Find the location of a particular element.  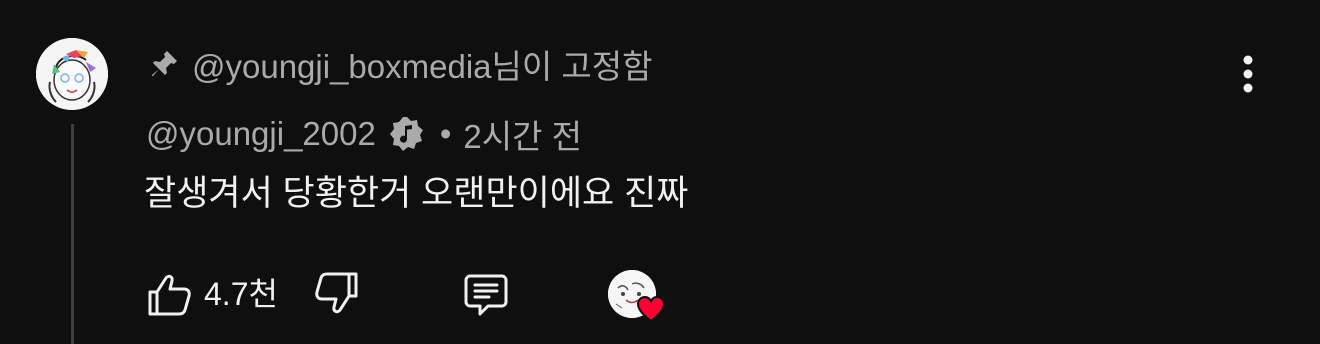

thread-line is located at coordinates (72, 234).